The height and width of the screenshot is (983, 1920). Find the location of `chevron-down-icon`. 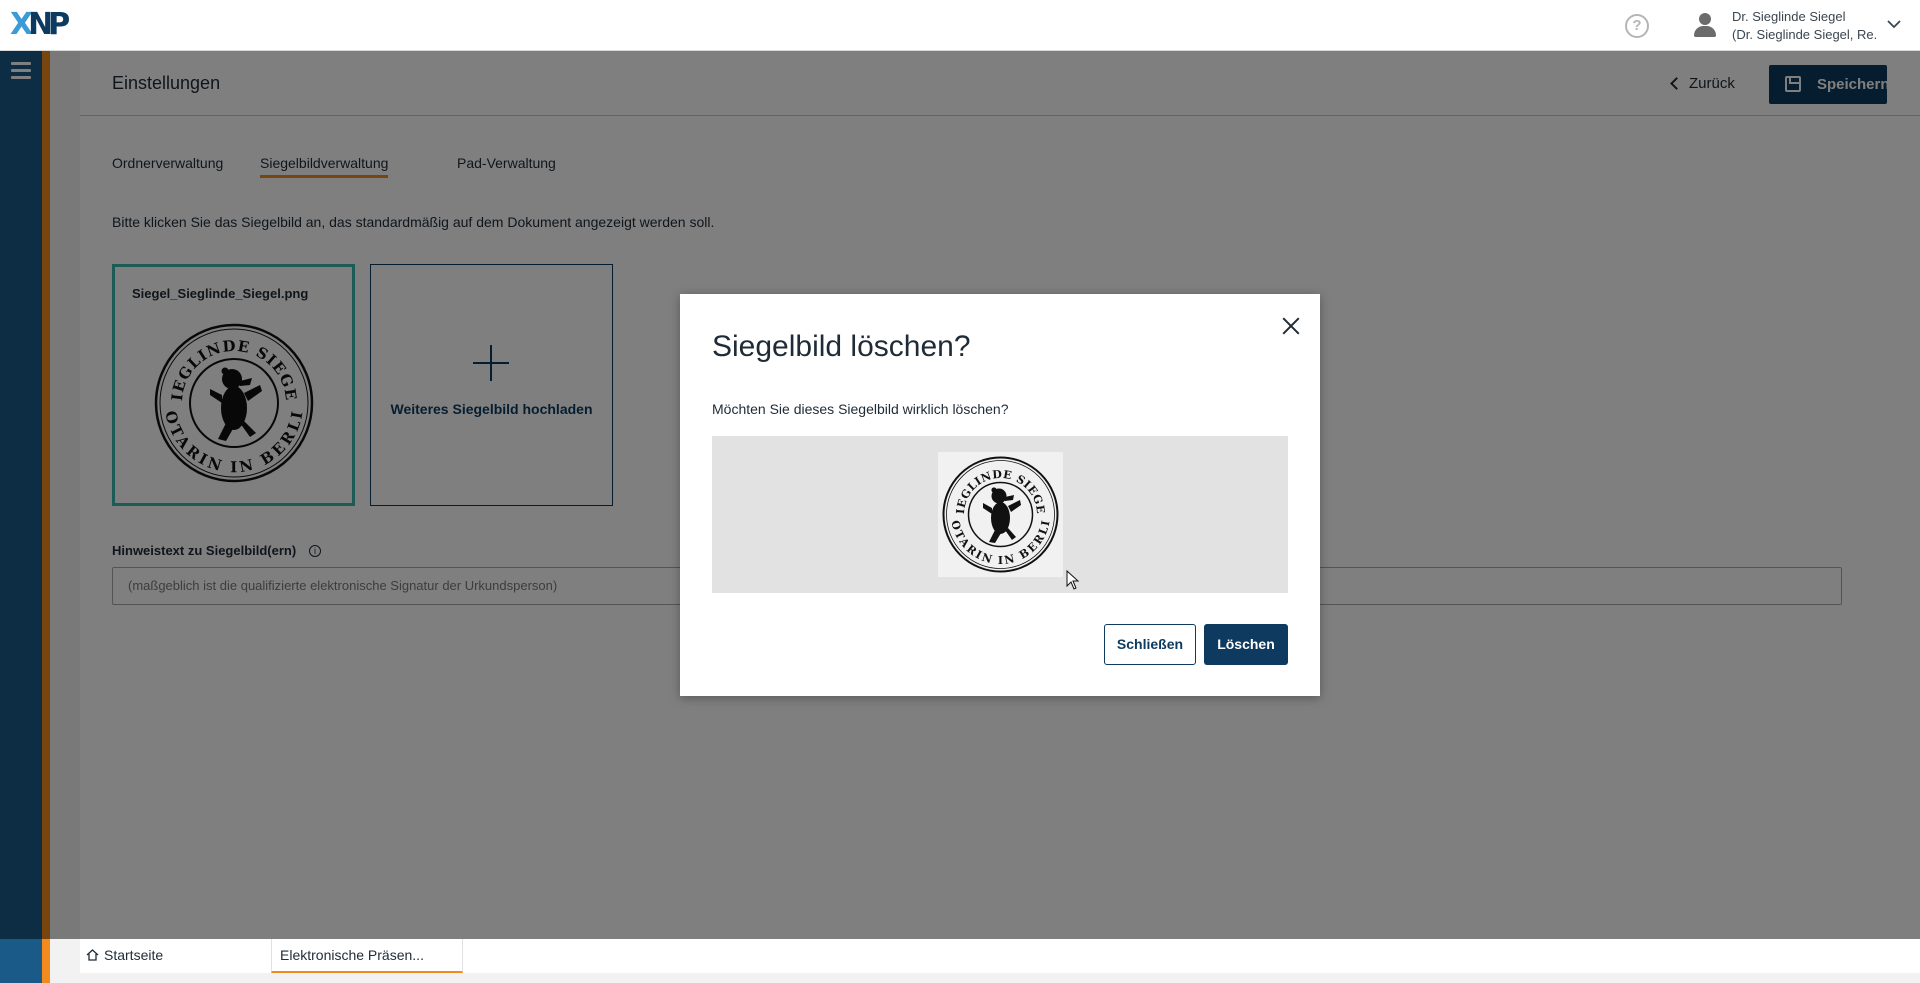

chevron-down-icon is located at coordinates (1894, 24).